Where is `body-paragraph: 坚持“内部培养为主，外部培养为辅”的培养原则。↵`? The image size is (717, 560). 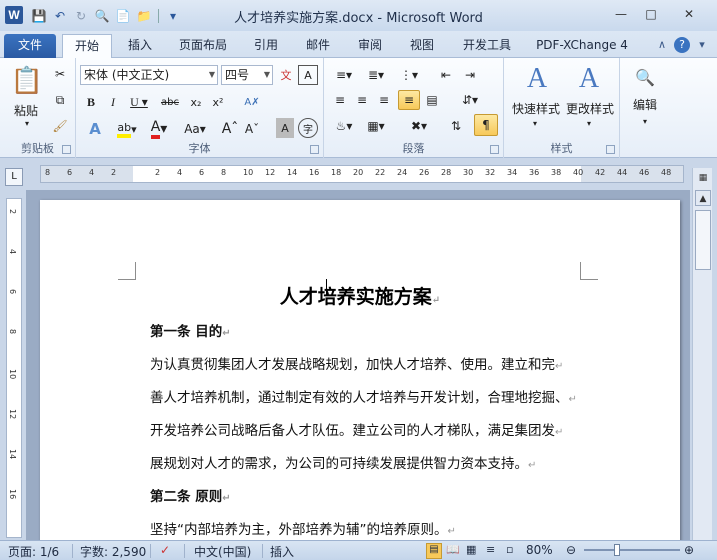
body-paragraph: 坚持“内部培养为主，外部培养为辅”的培养原则。↵ is located at coordinates (303, 528).